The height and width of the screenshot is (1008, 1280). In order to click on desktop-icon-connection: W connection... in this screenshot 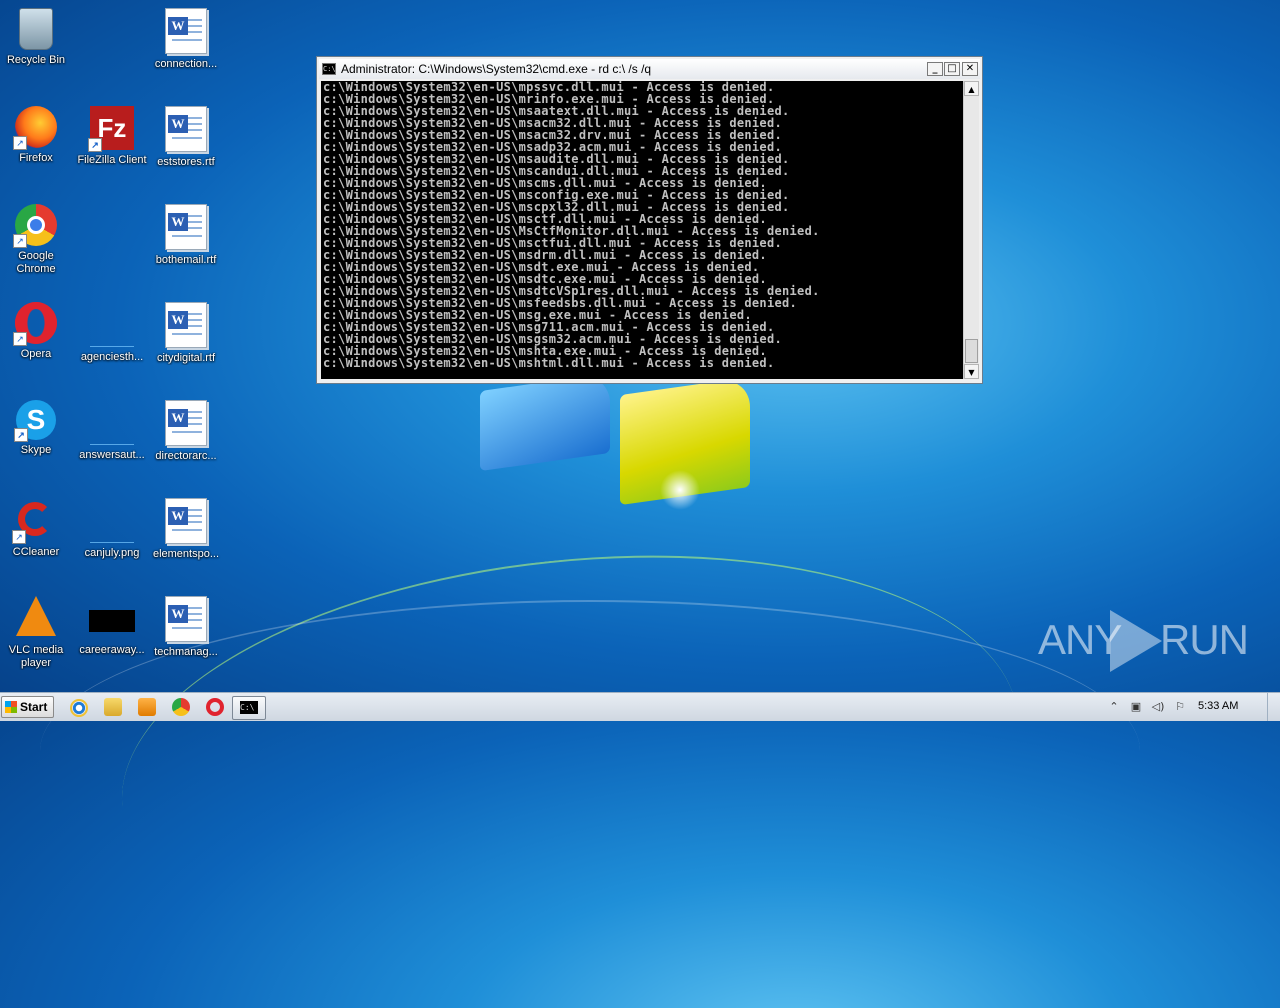, I will do `click(186, 39)`.